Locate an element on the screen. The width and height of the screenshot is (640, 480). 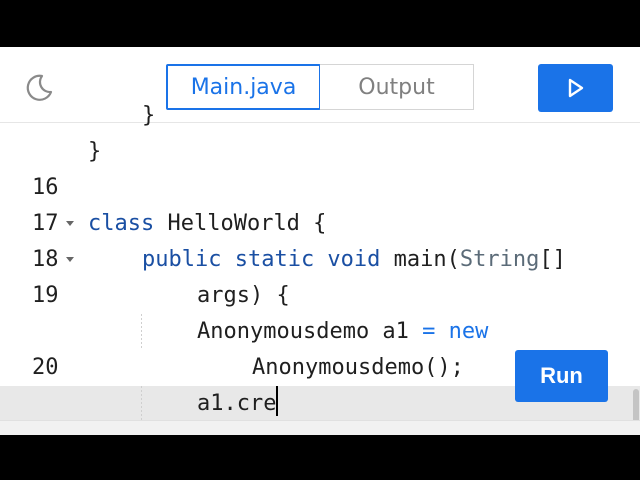
code-line: 20 Anonymousdemo a1 = new is located at coordinates (320, 347).